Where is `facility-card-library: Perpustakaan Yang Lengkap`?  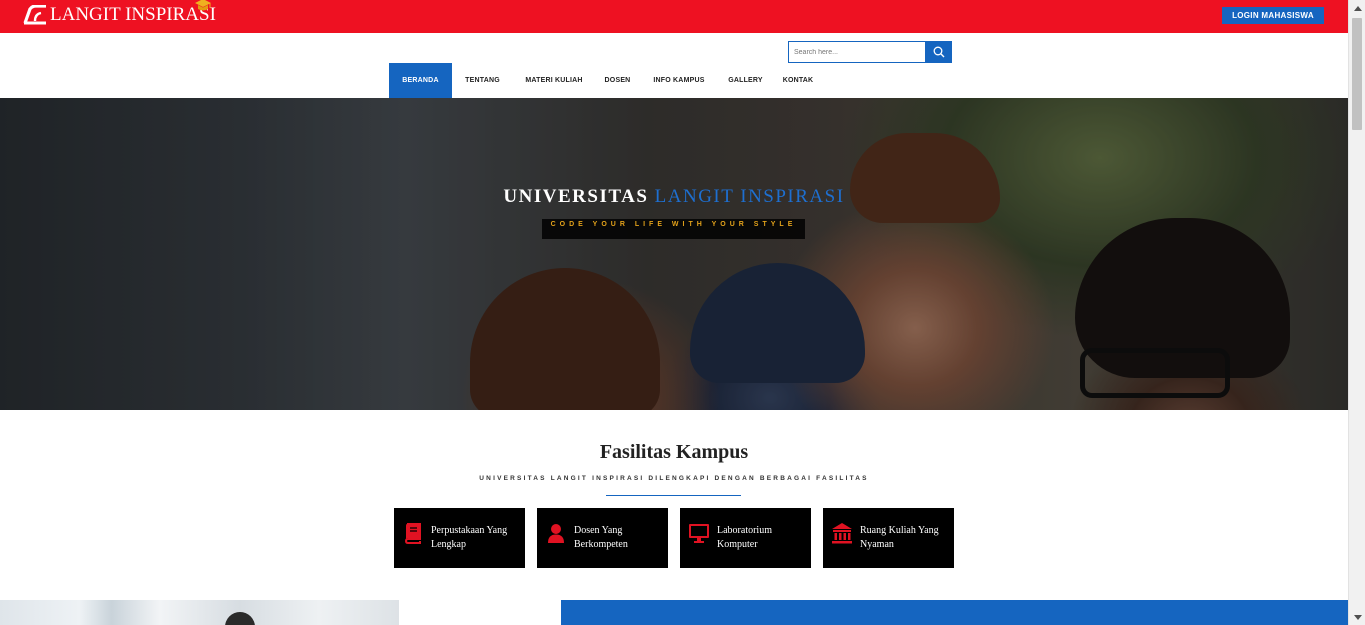
facility-card-library: Perpustakaan Yang Lengkap is located at coordinates (459, 538).